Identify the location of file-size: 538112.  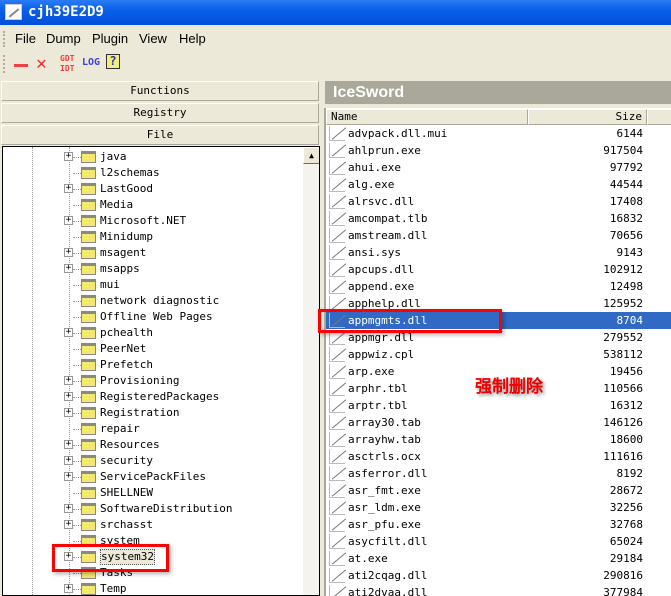
(623, 354).